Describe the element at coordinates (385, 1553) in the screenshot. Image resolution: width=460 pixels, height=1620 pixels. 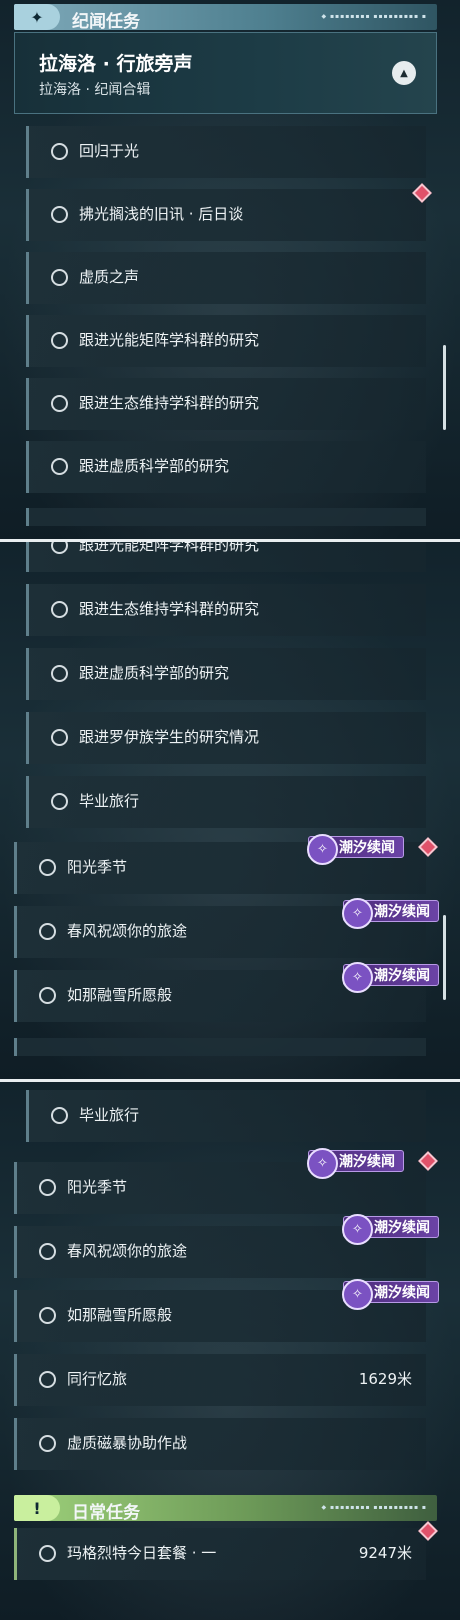
I see `quest-distance: 9247米` at that location.